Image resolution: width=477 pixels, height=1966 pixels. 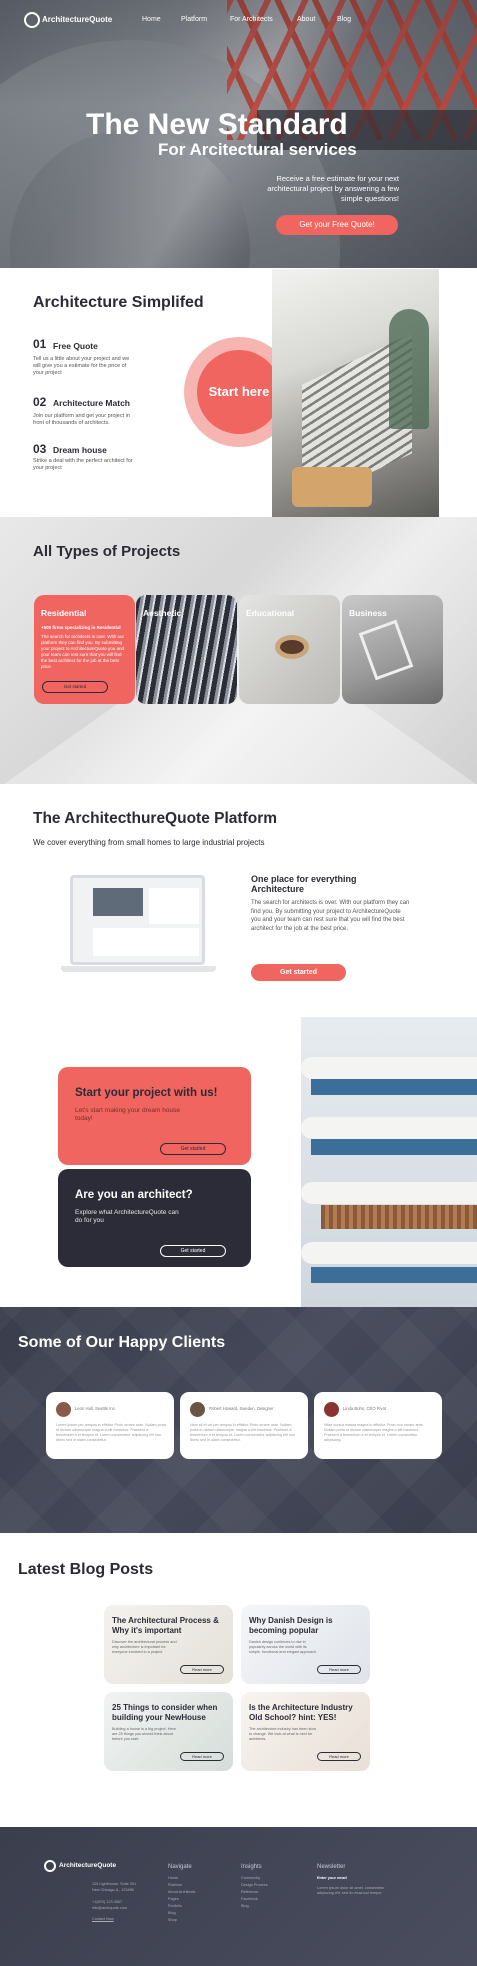 I want to click on step-number: 03, so click(x=40, y=449).